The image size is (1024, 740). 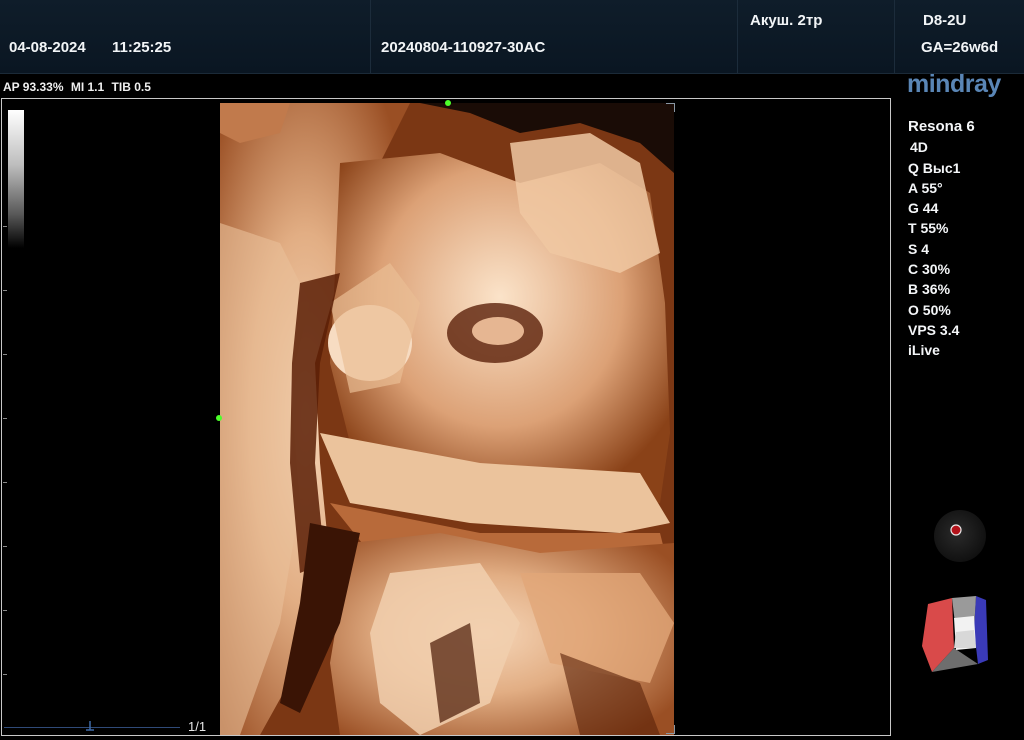 I want to click on param-opacity: O 50%, so click(x=929, y=309).